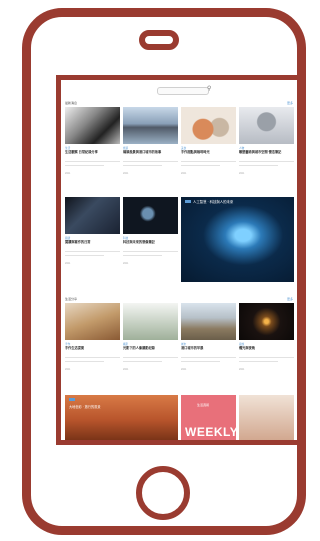 This screenshot has width=320, height=541. Describe the element at coordinates (92, 350) in the screenshot. I see `article-title: 手作生活提案` at that location.